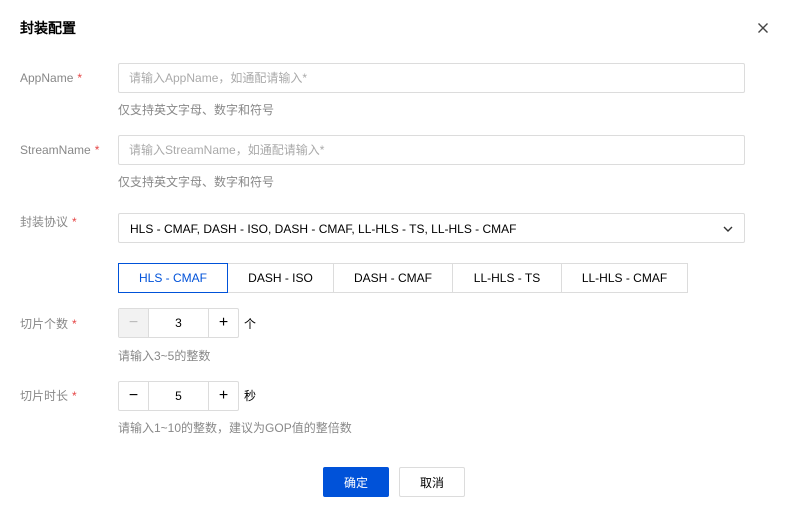 This screenshot has height=516, width=785. What do you see at coordinates (250, 396) in the screenshot?
I see `segment-duration-unit: 秒` at bounding box center [250, 396].